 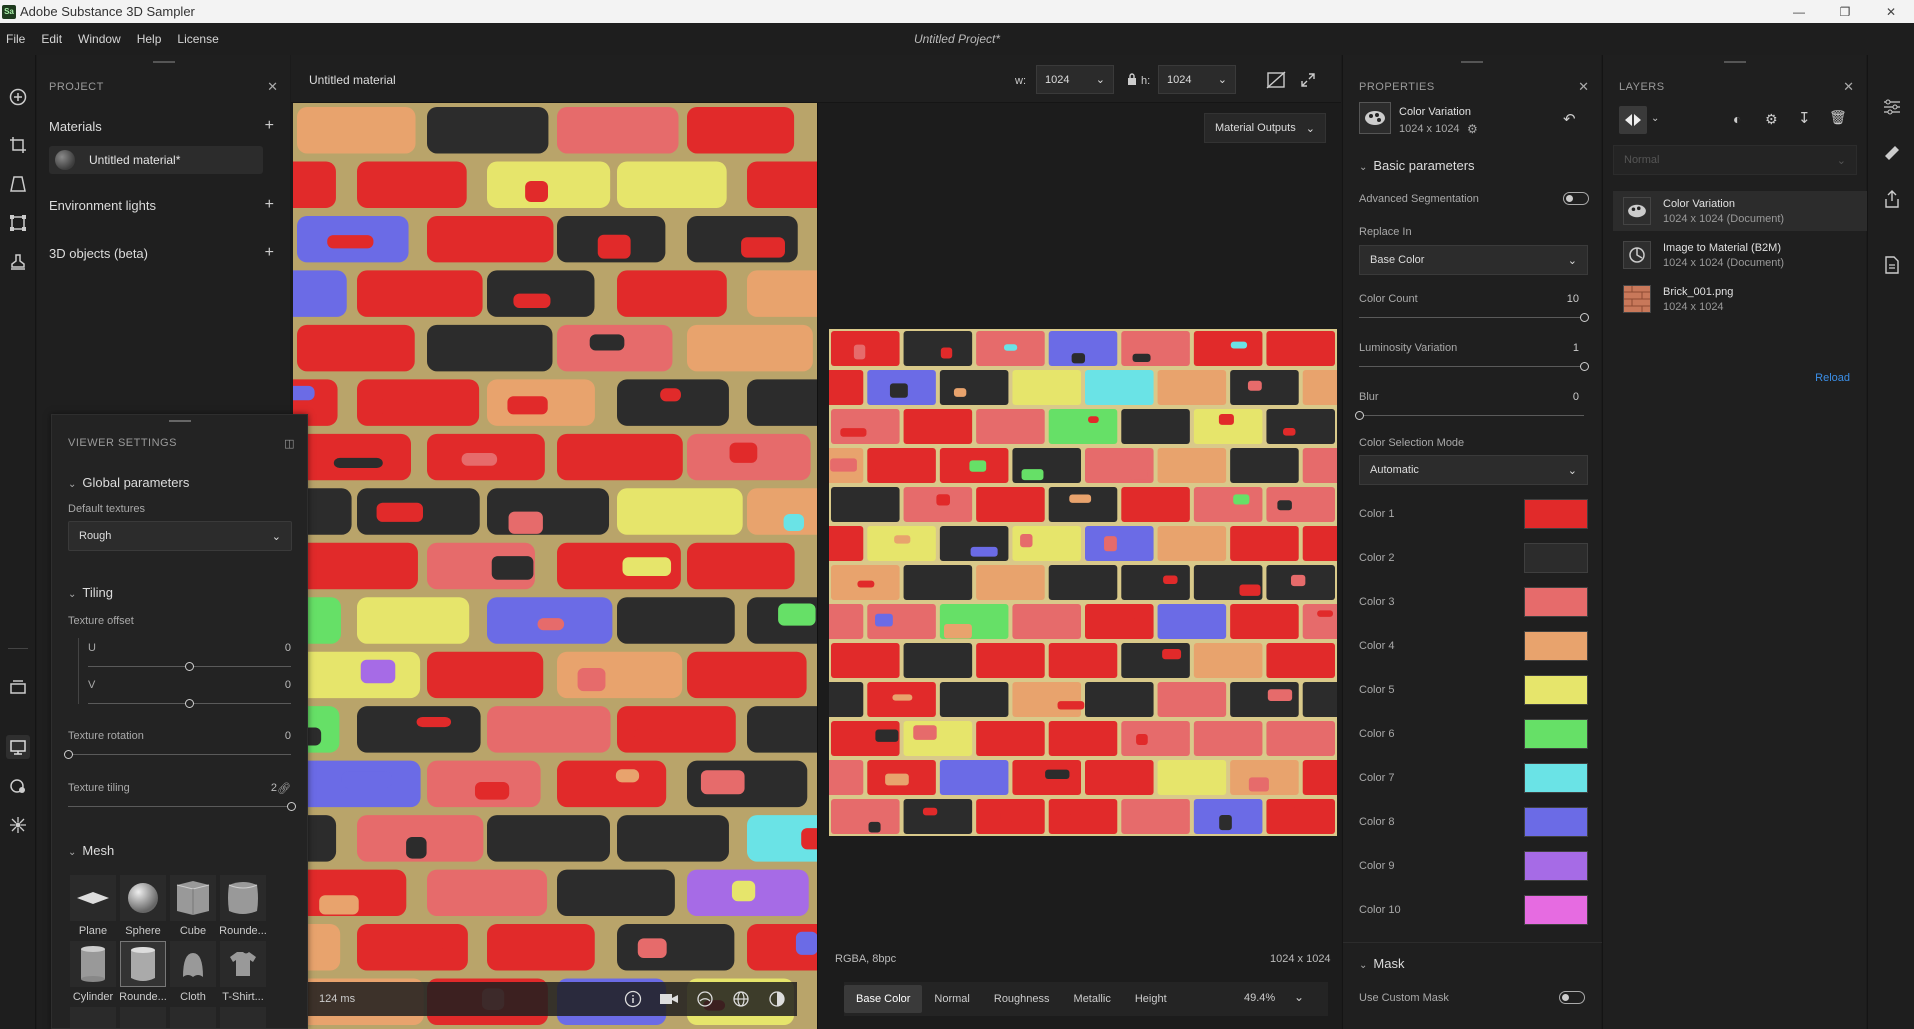 I want to click on material-item: Untitled material*, so click(x=156, y=160).